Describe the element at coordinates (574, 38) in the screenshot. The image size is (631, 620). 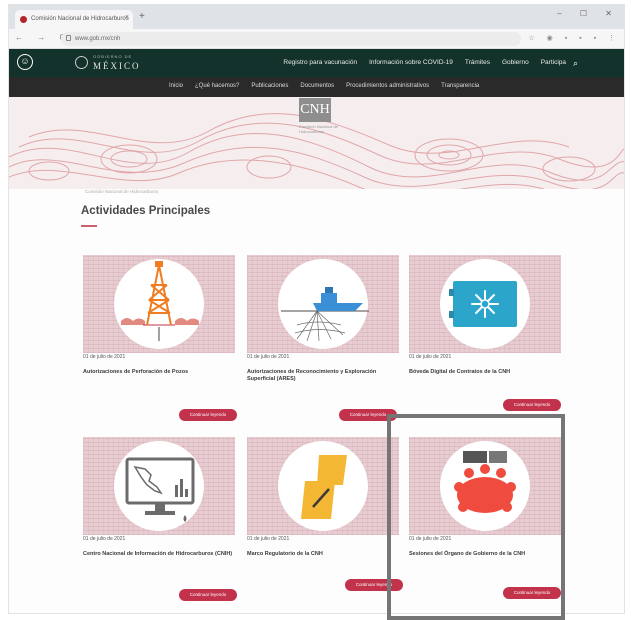
I see `extension-icons: ☆ ◉ ▪ ▪ ▪ ⋮` at that location.